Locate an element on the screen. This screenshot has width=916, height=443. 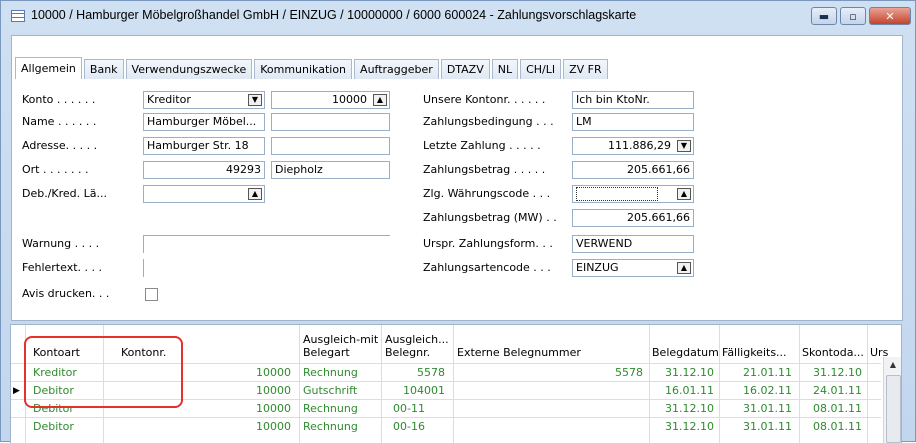
cell-belegnr: 00-16 is located at coordinates (409, 427).